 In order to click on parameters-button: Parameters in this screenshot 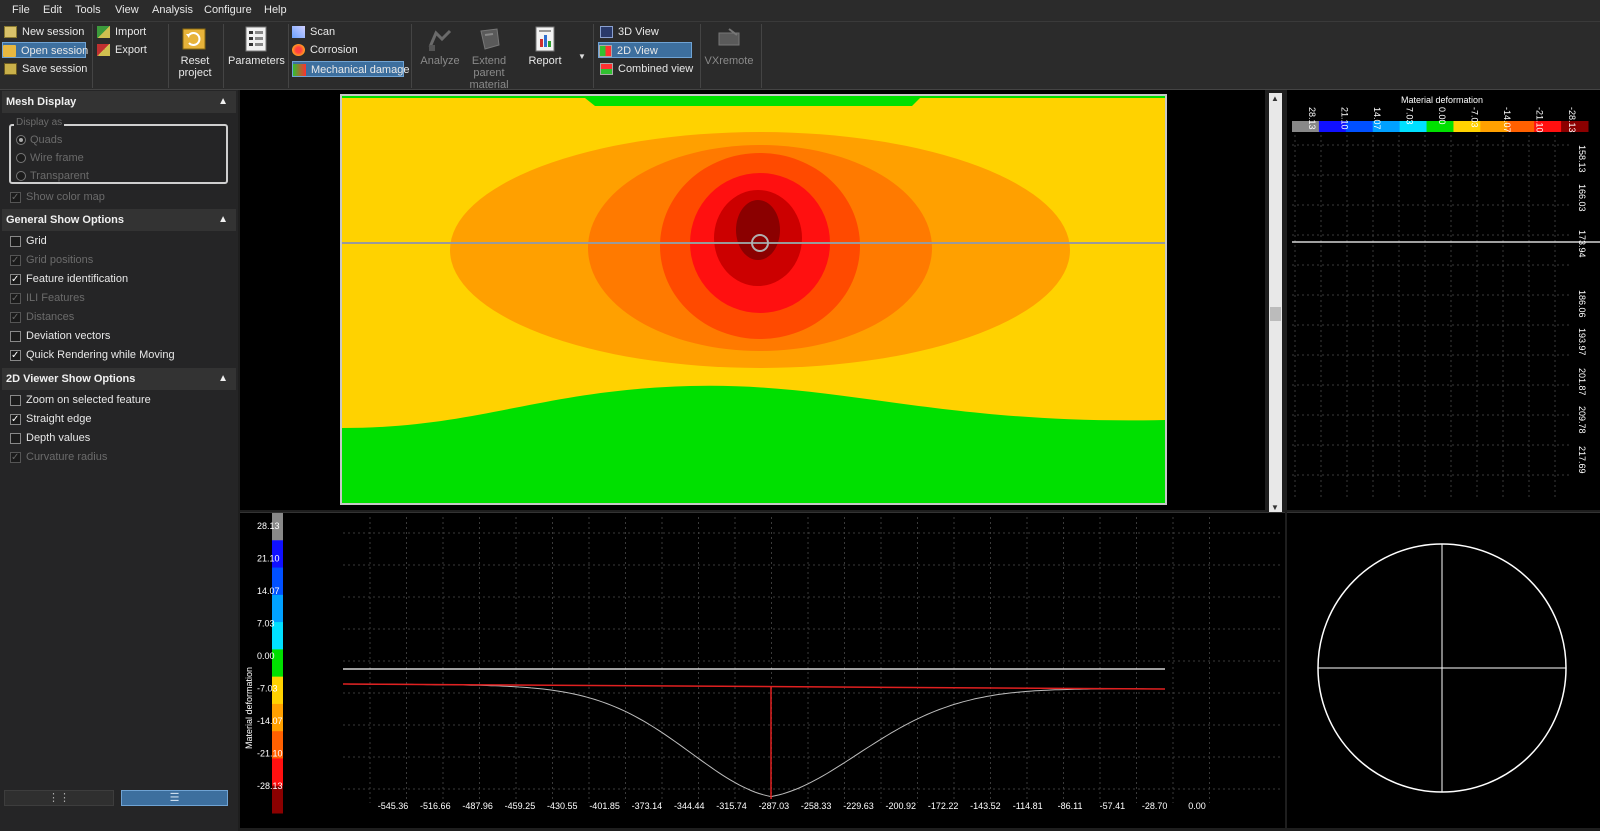, I will do `click(256, 46)`.